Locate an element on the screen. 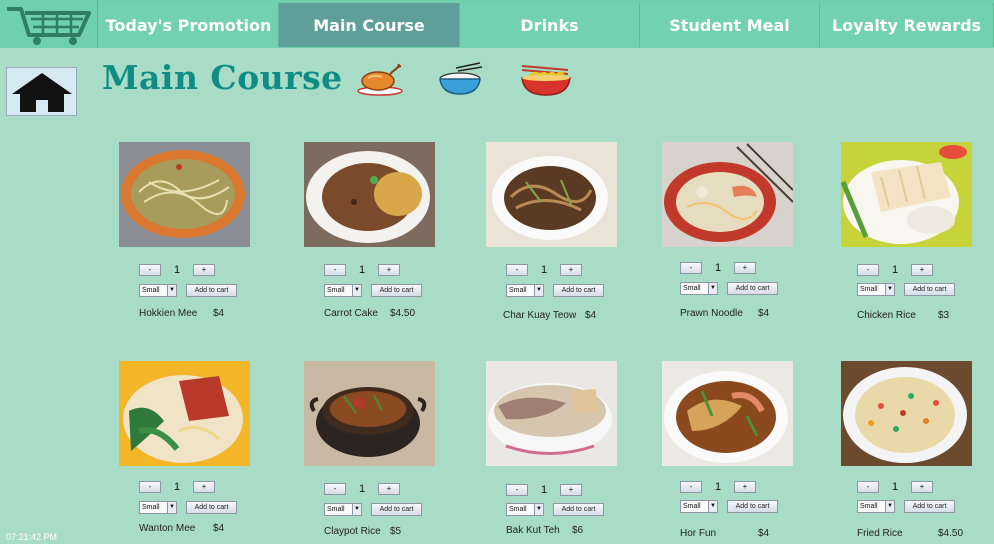 Image resolution: width=994 pixels, height=544 pixels. cart-button is located at coordinates (49, 24).